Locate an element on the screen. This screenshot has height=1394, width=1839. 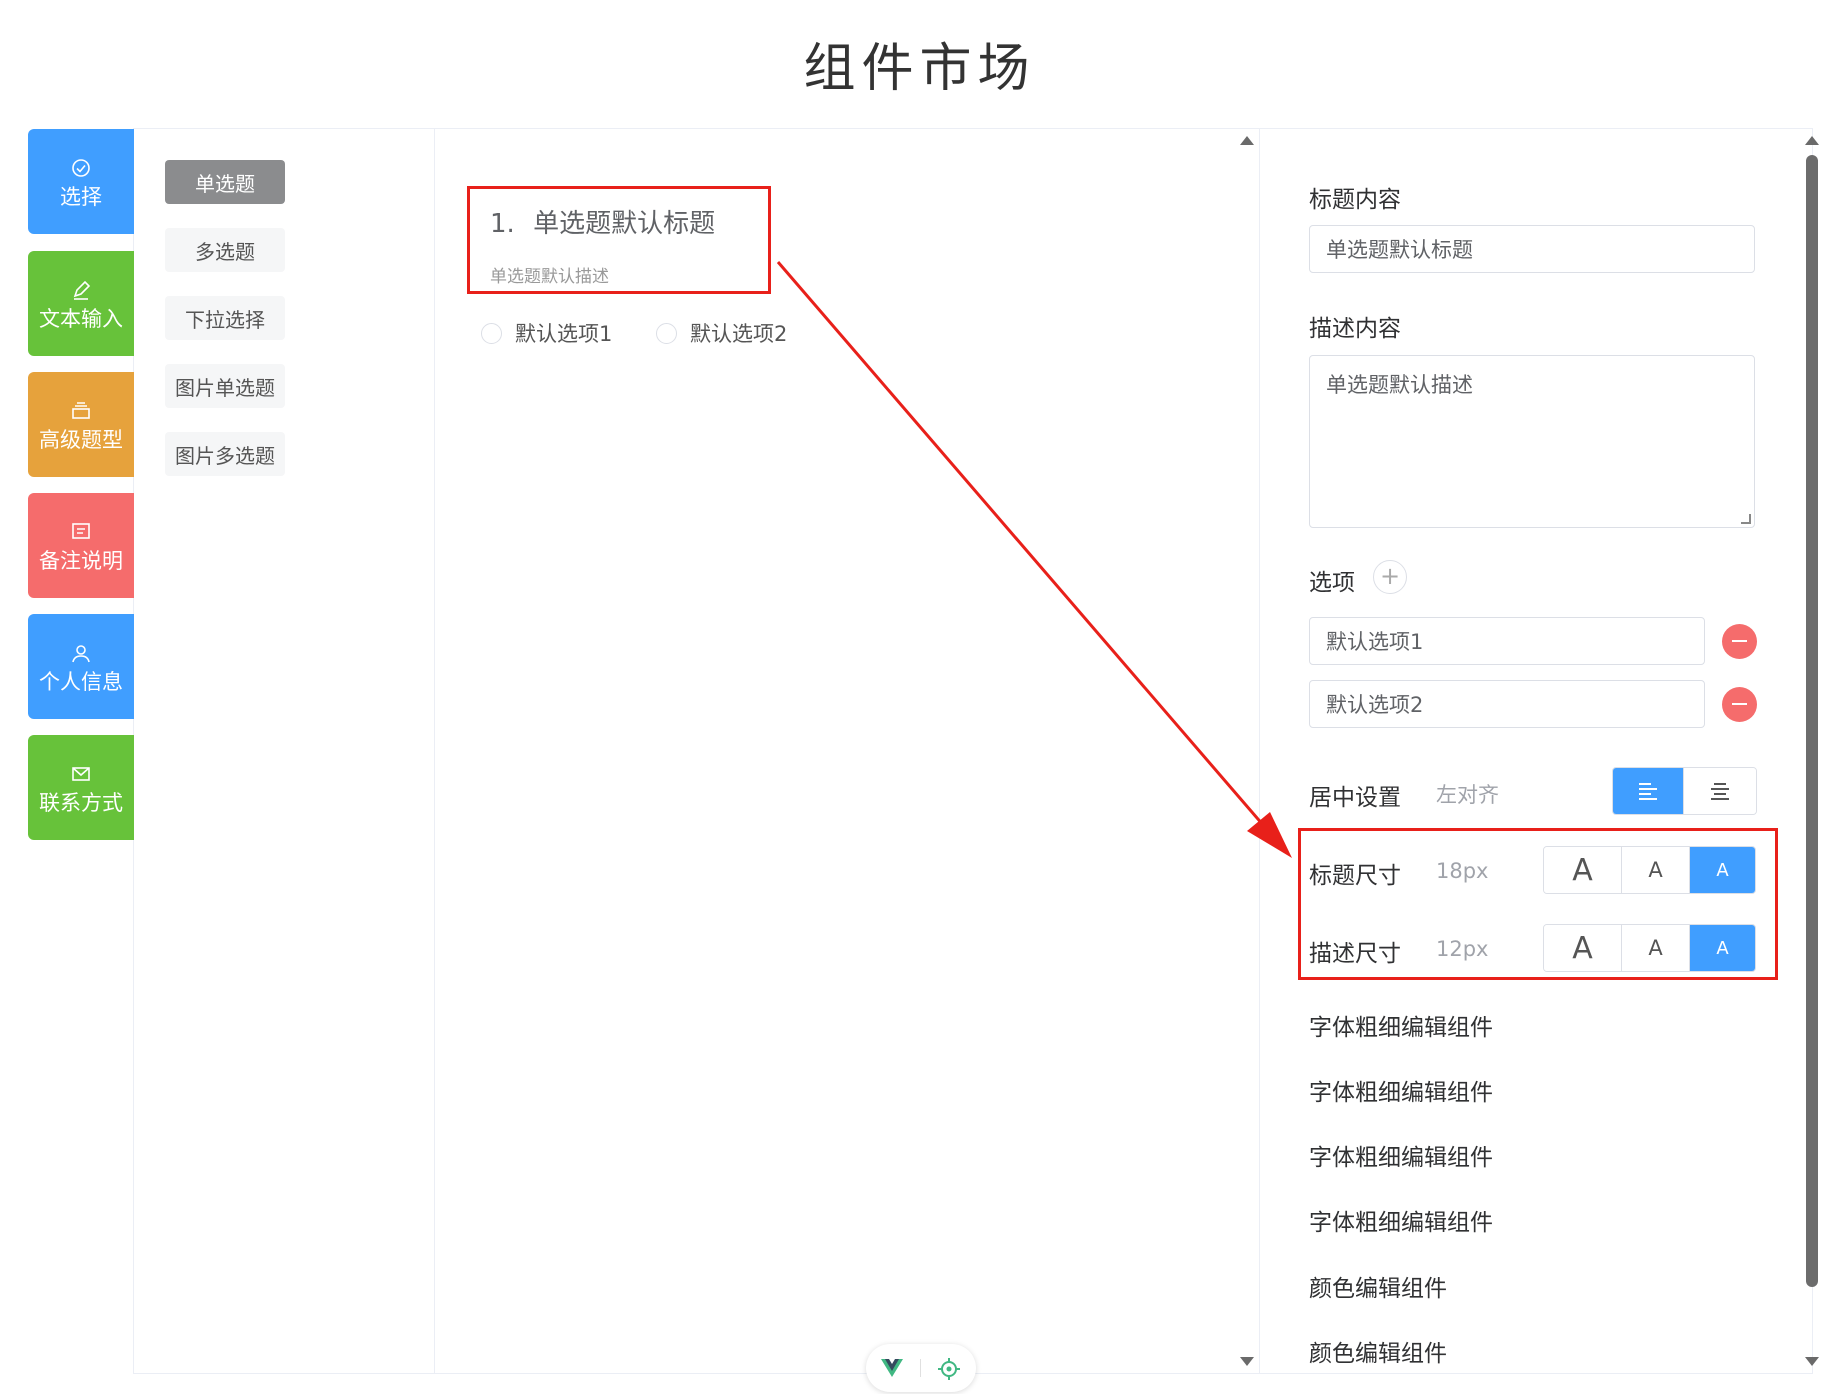
devtools-pill is located at coordinates (921, 1368).